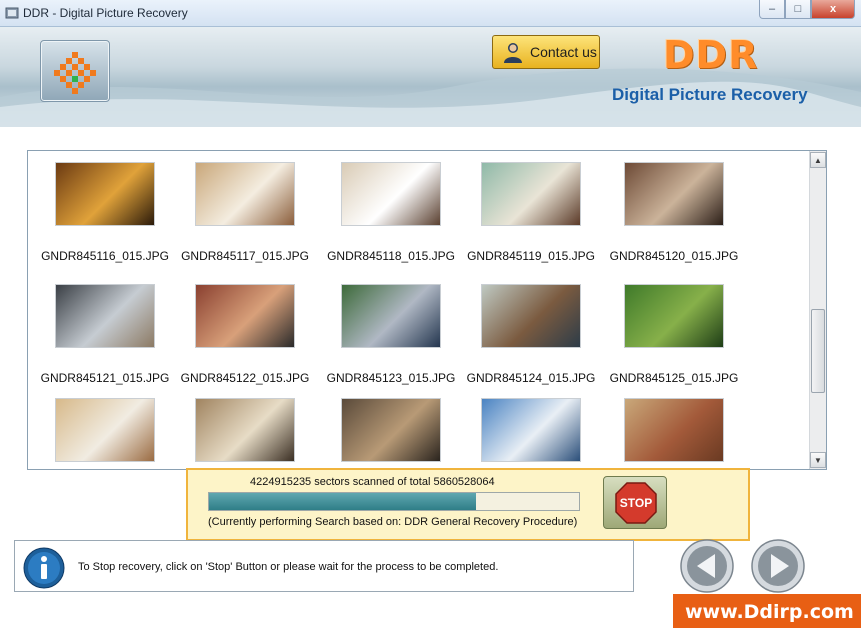 Image resolution: width=861 pixels, height=628 pixels. What do you see at coordinates (342, 501) in the screenshot?
I see `progress-bar-fill` at bounding box center [342, 501].